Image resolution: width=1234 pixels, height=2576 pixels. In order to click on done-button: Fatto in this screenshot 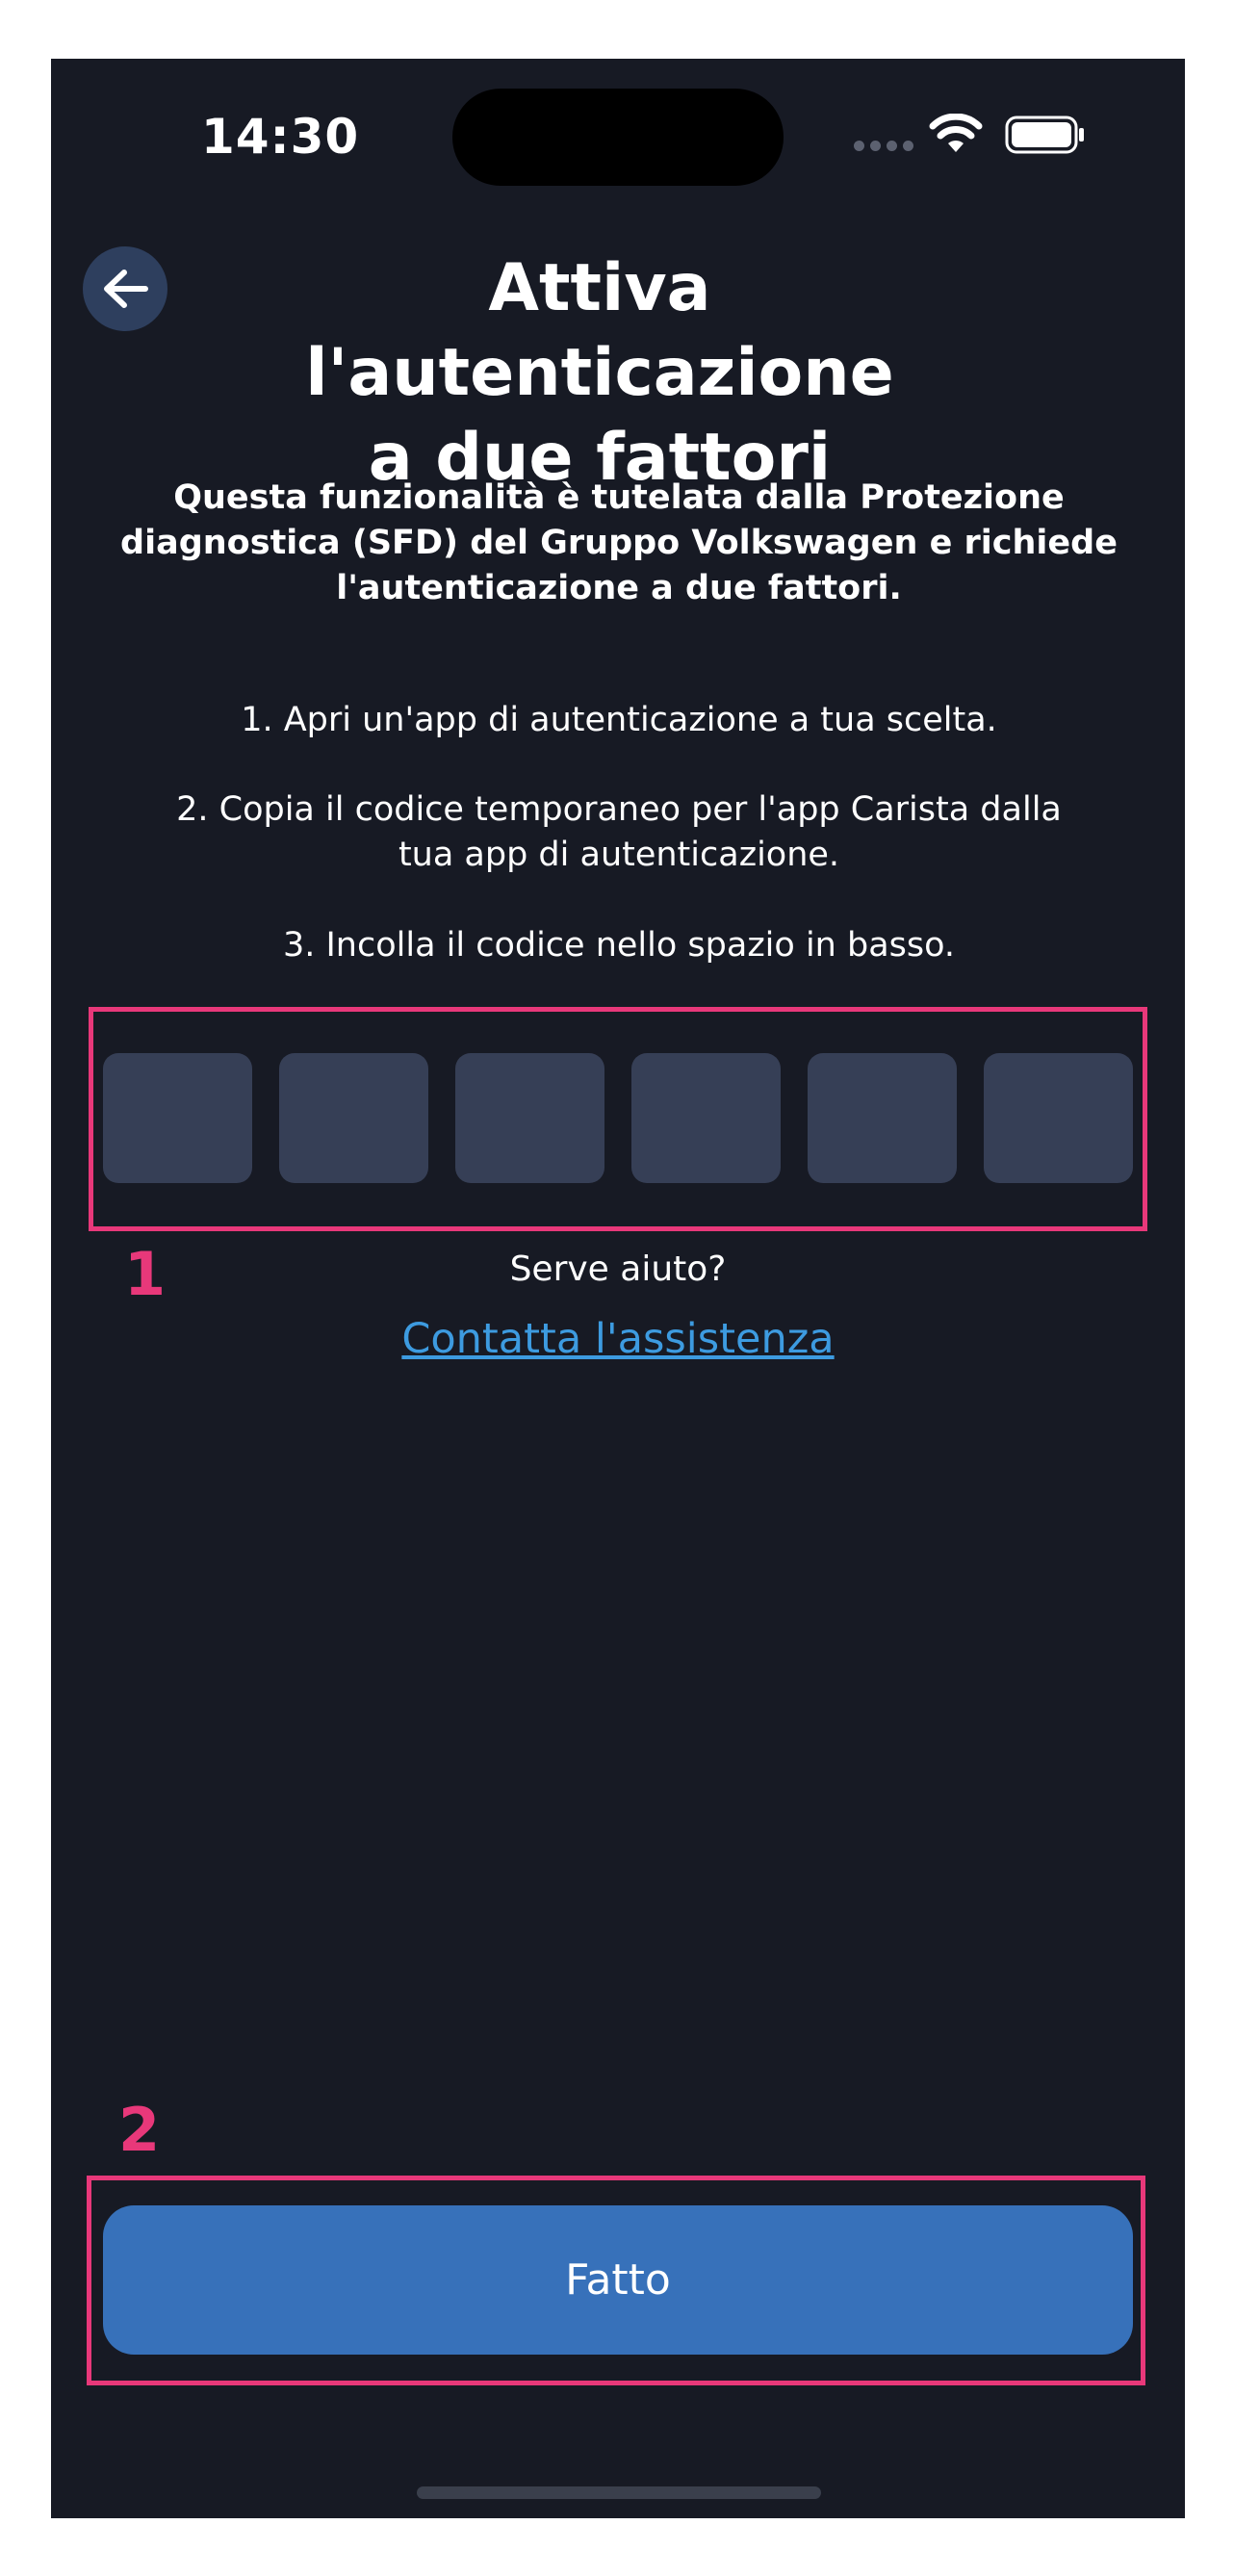, I will do `click(618, 2280)`.